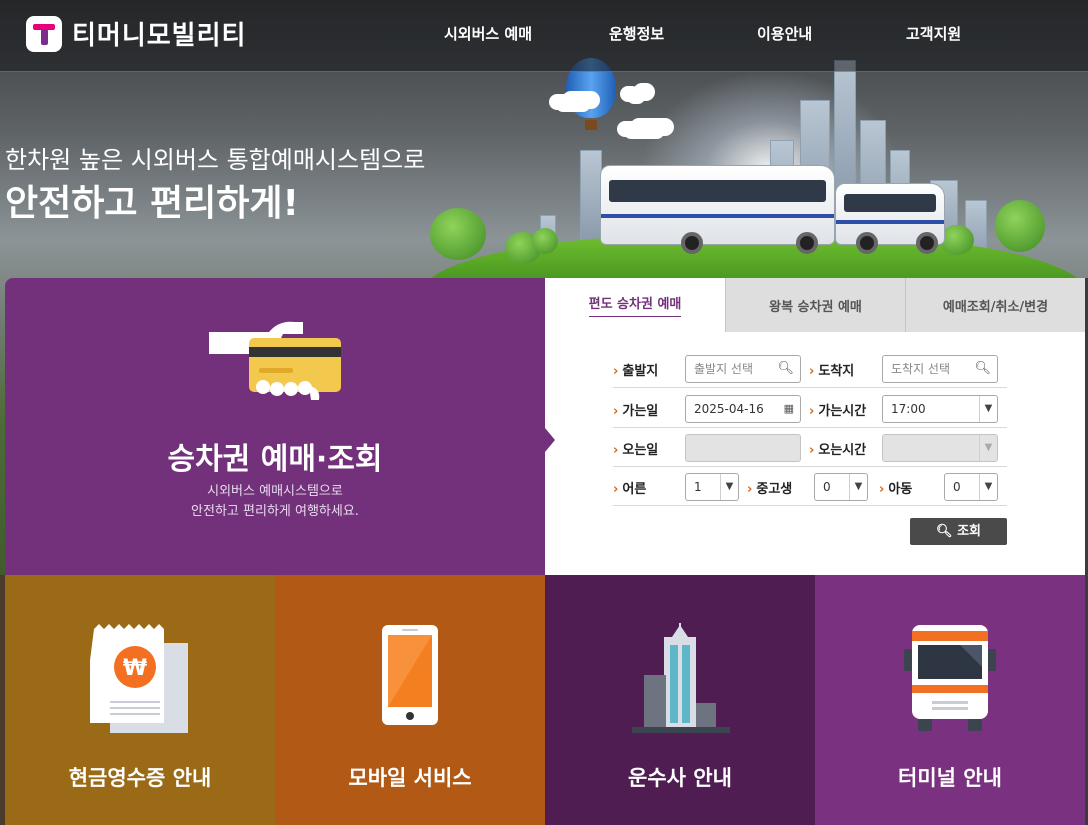  I want to click on site-logo: 티머니모빌리티, so click(136, 33).